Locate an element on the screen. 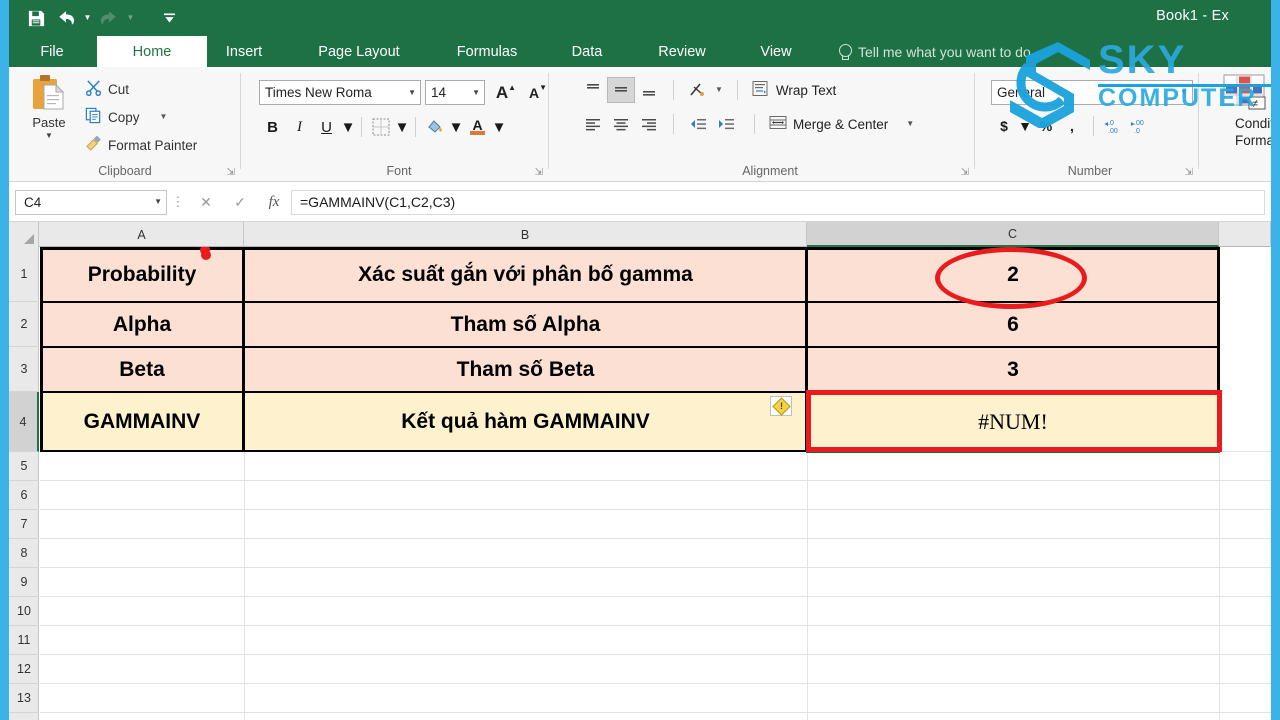 The image size is (1280, 720). cancel-formula-icon: ✕ is located at coordinates (206, 202).